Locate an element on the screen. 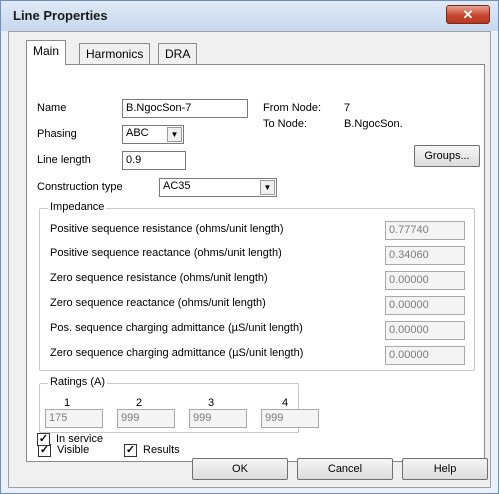  ratings-legend: Ratings (A) is located at coordinates (78, 382).